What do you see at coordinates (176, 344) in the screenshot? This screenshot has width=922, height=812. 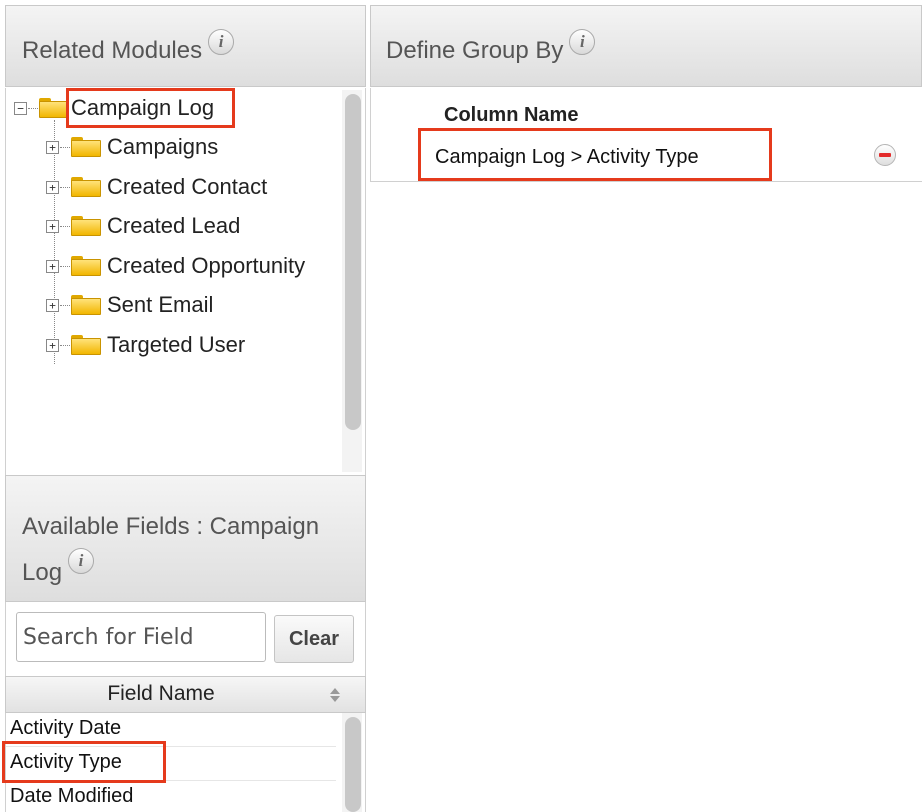 I see `tree-item-label: Targeted User` at bounding box center [176, 344].